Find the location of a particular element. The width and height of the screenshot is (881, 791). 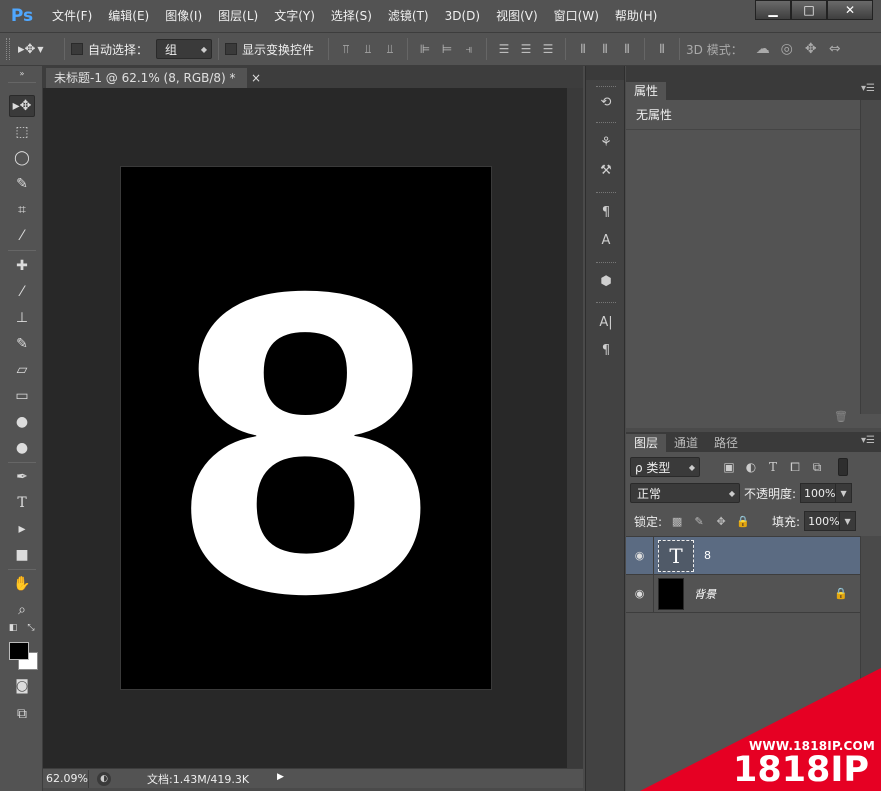

character-styles-icon: A is located at coordinates (606, 240).